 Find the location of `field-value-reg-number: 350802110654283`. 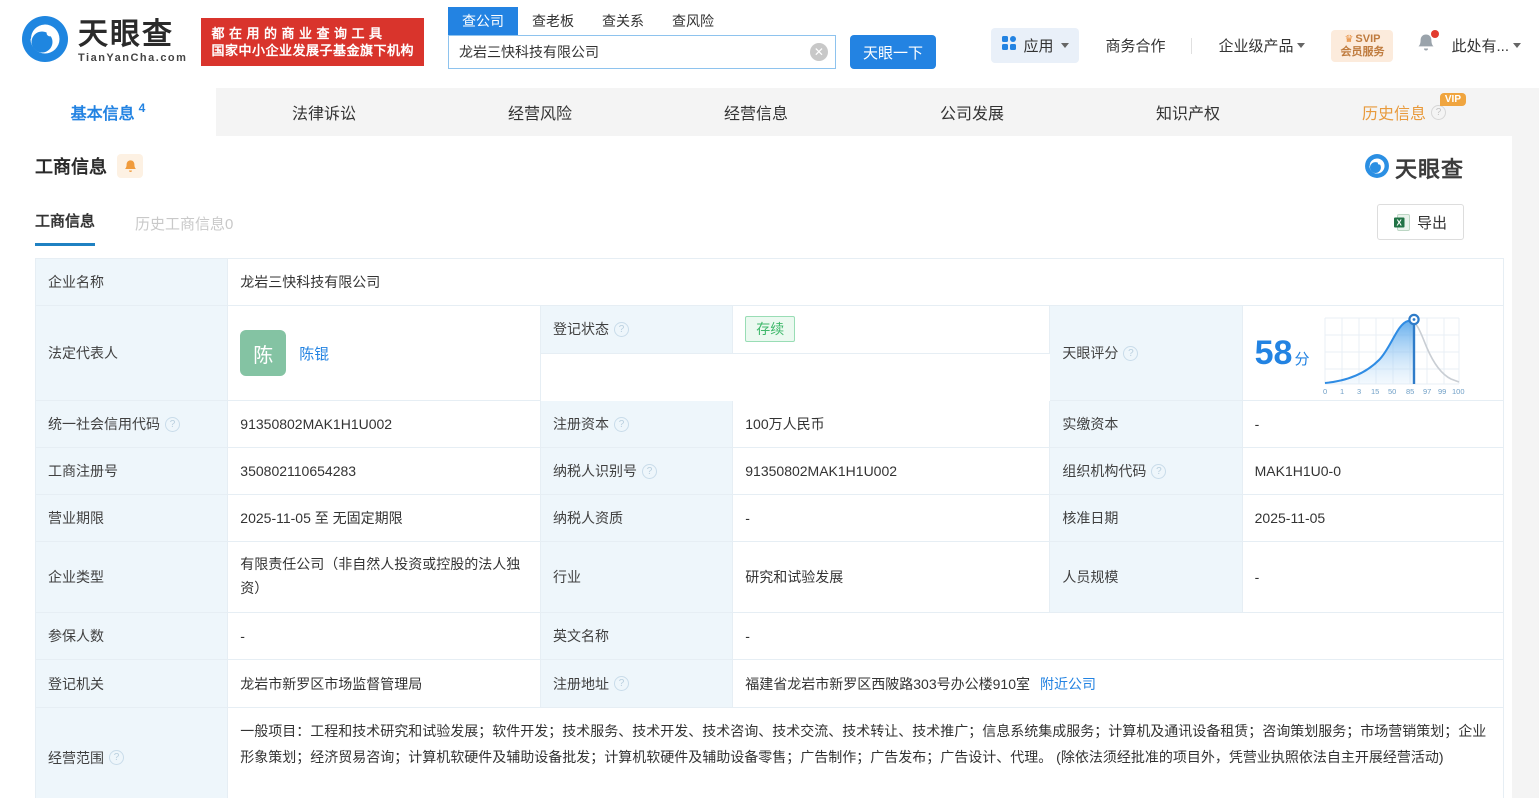

field-value-reg-number: 350802110654283 is located at coordinates (384, 471).